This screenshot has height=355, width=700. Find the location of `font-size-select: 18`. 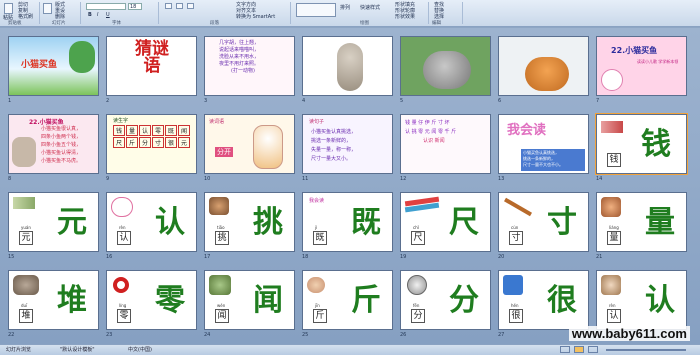

font-size-select: 18 is located at coordinates (135, 6).